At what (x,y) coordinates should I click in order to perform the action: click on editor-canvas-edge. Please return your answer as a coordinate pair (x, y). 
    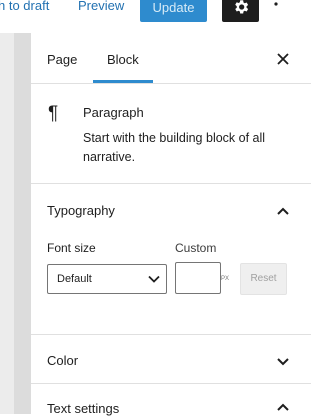
    Looking at the image, I should click on (7, 223).